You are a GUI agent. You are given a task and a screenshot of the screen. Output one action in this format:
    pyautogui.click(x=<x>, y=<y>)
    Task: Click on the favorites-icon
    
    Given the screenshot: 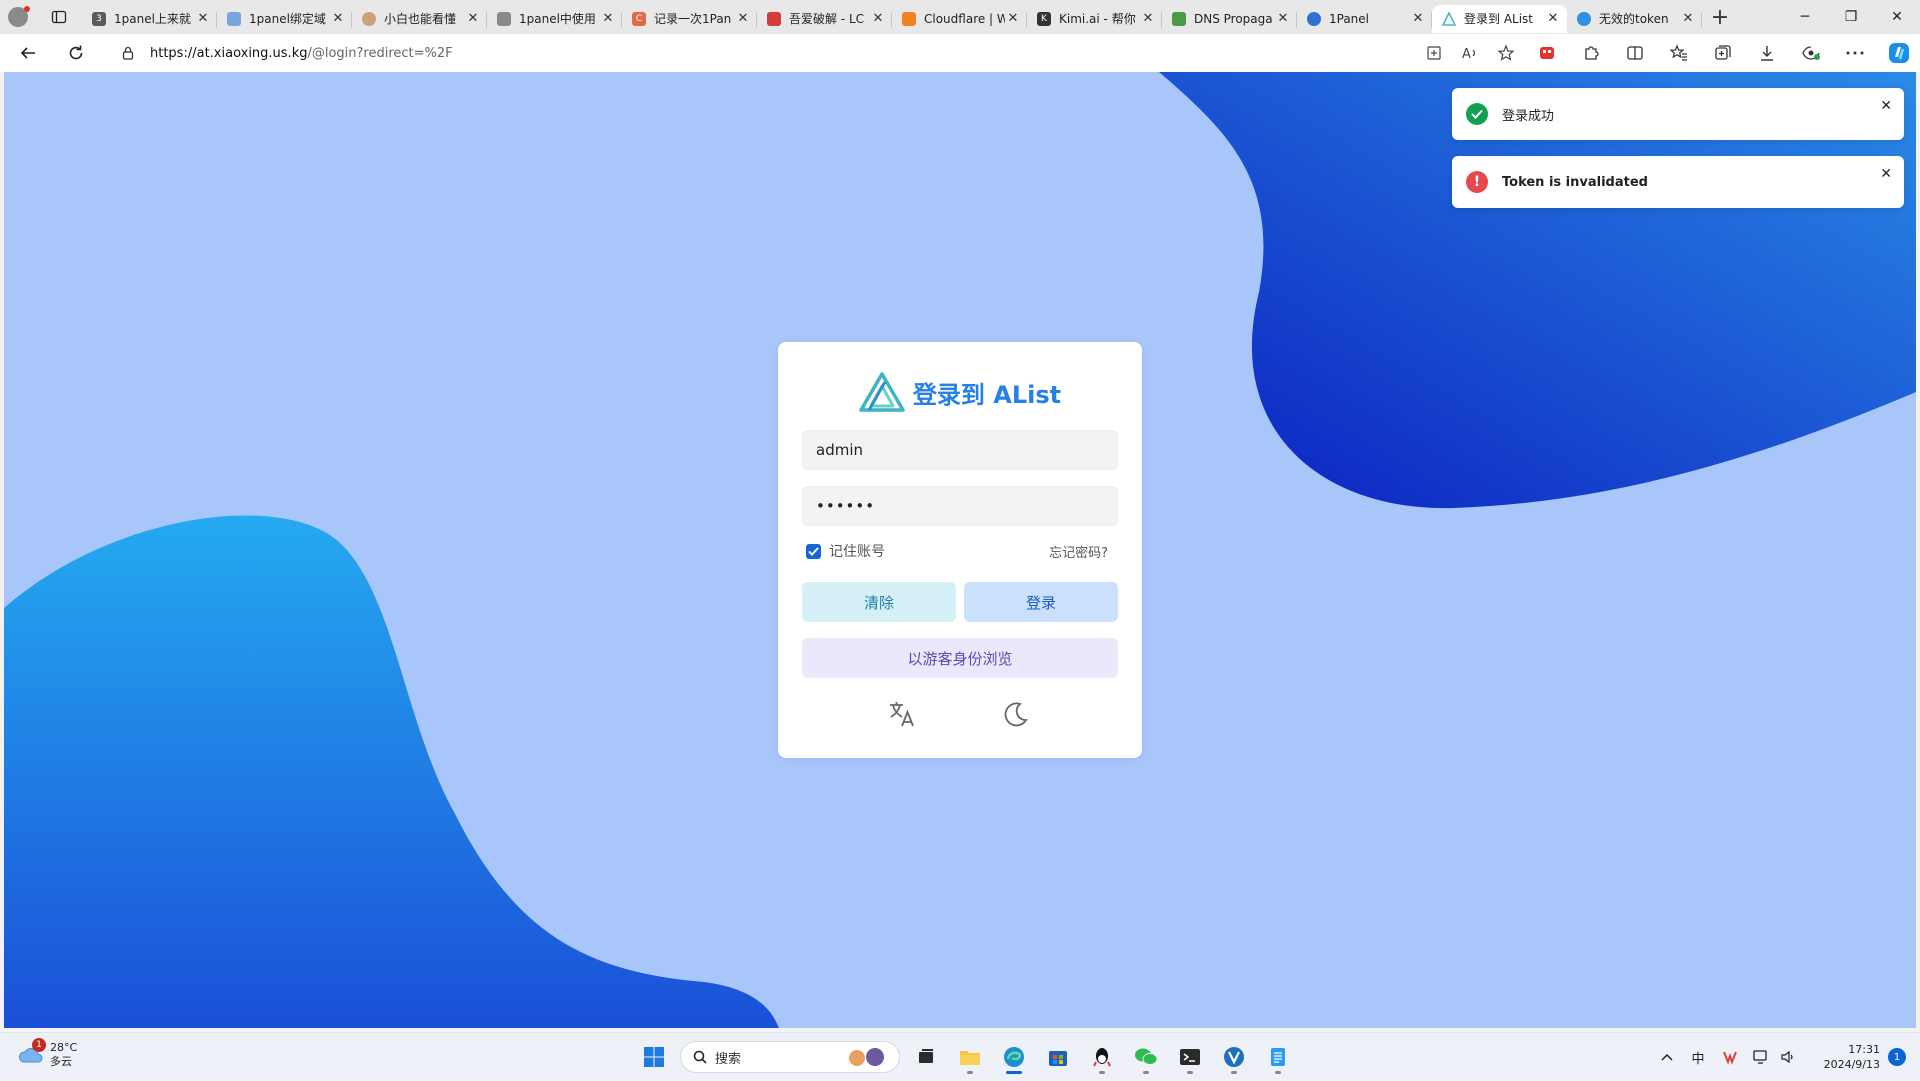 What is the action you would take?
    pyautogui.click(x=1679, y=53)
    